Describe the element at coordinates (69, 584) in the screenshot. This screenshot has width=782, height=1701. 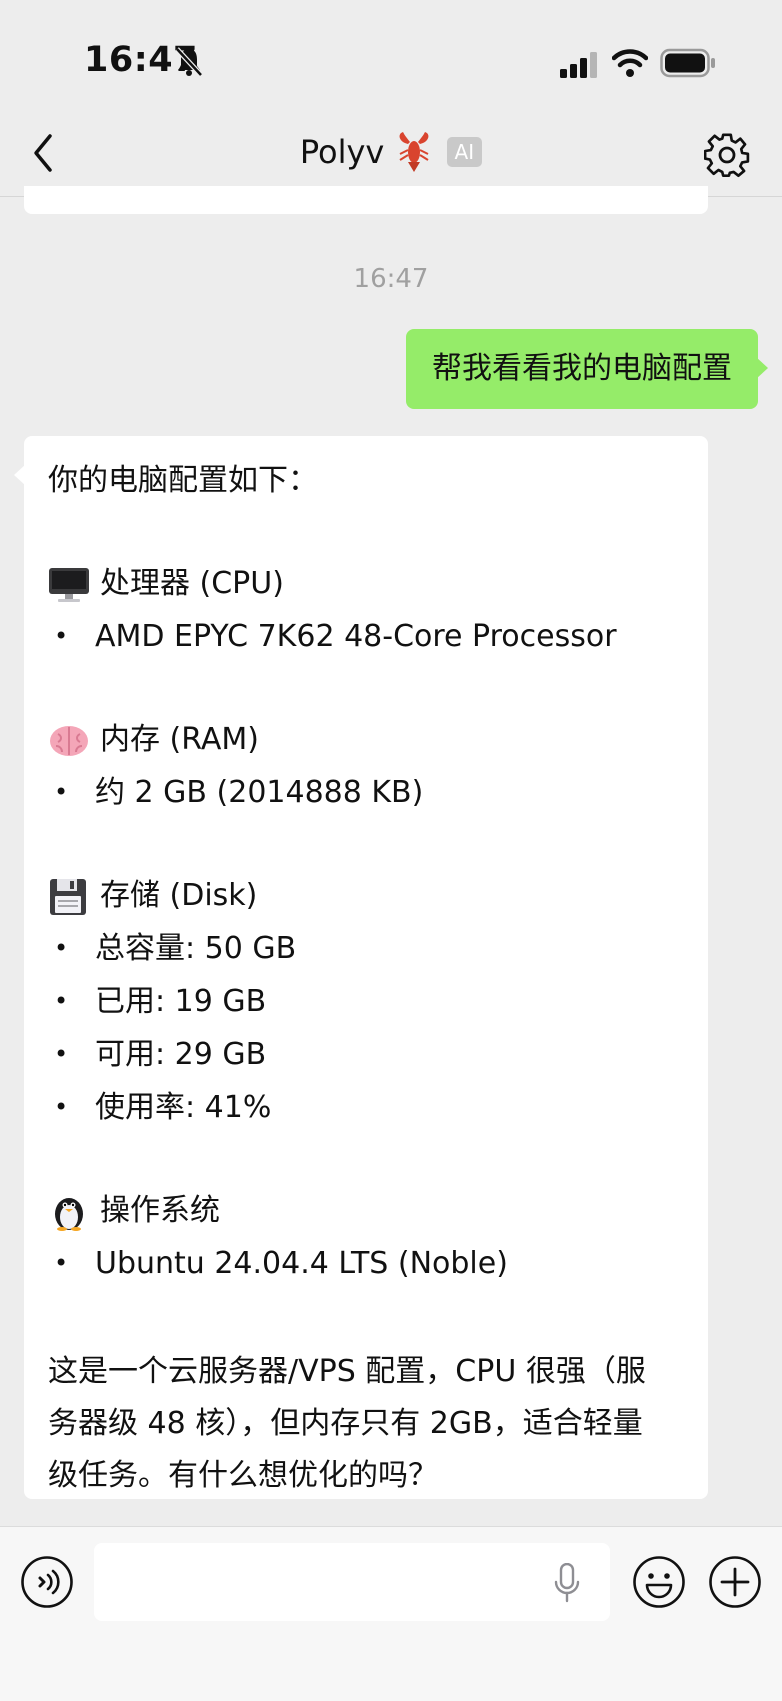
I see `desktop-computer-icon` at that location.